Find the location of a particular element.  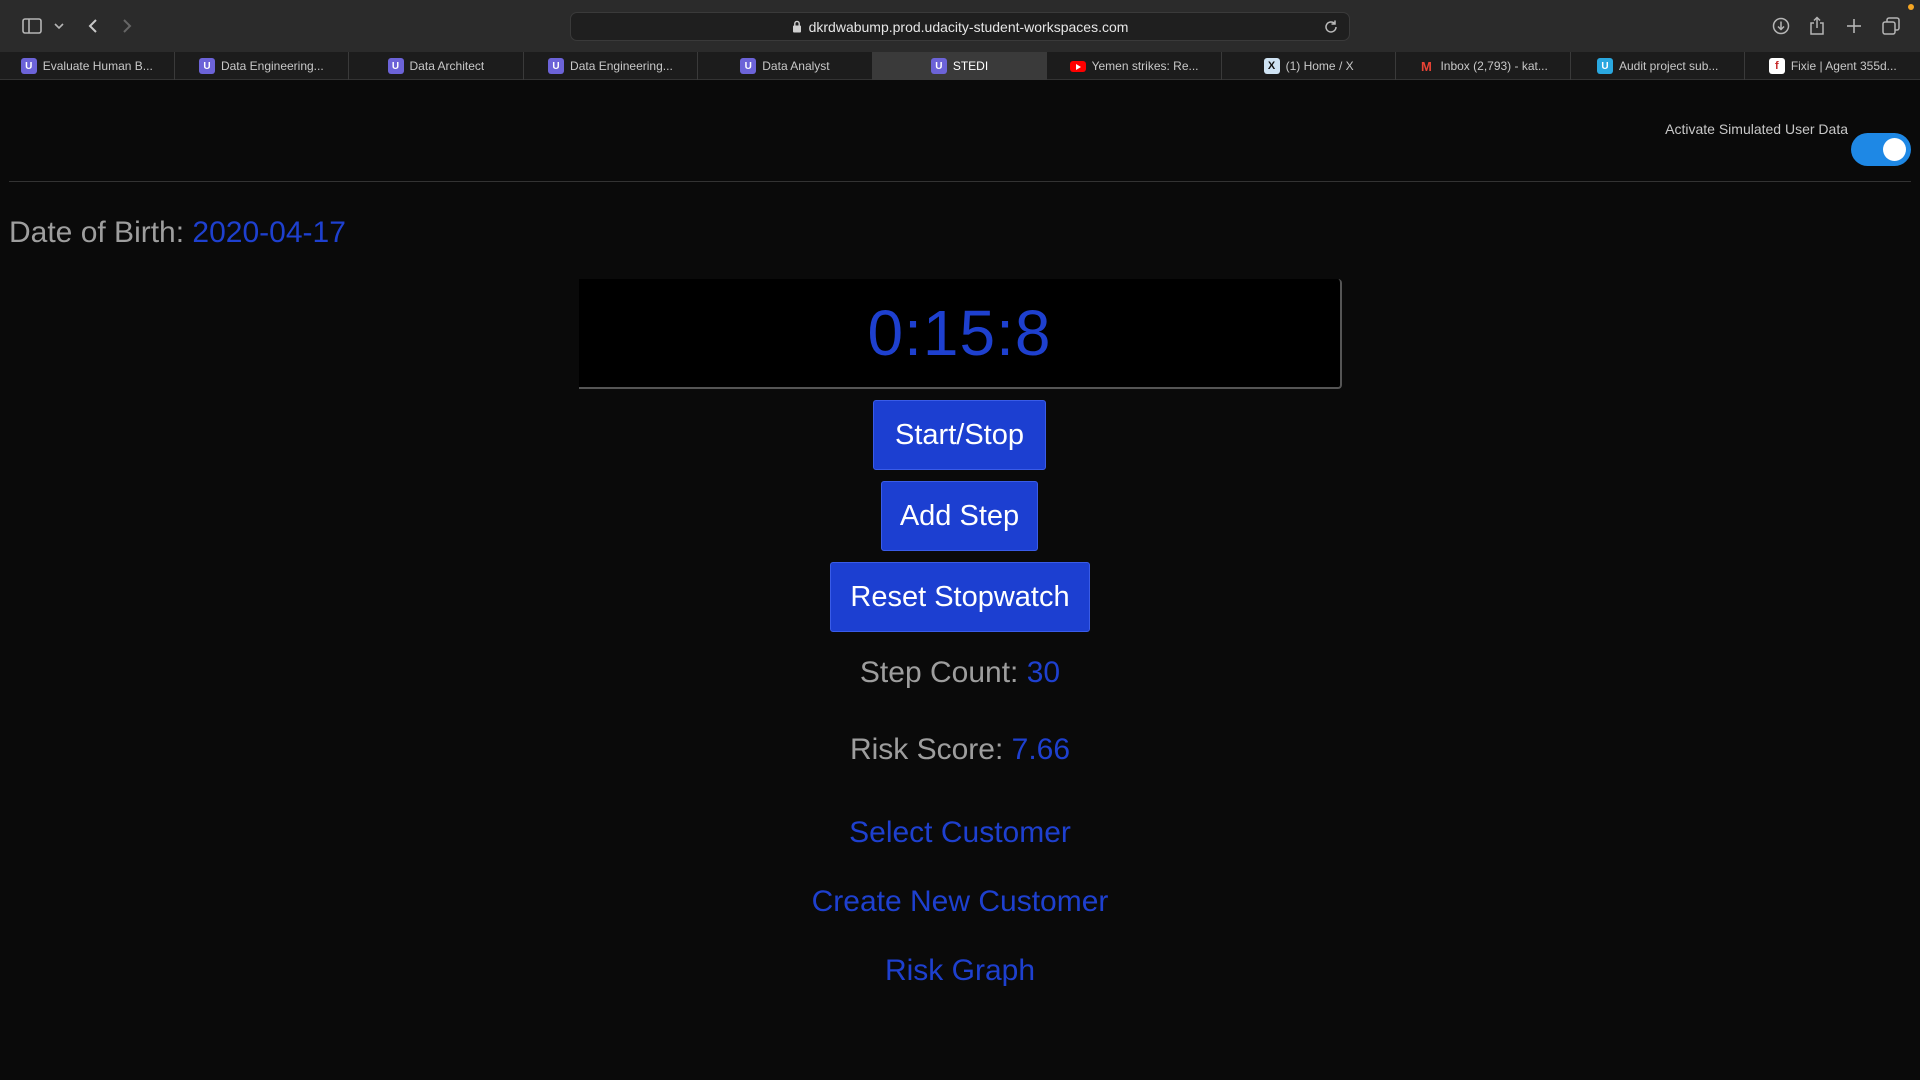

step-count-label: Step Count: is located at coordinates (939, 672).